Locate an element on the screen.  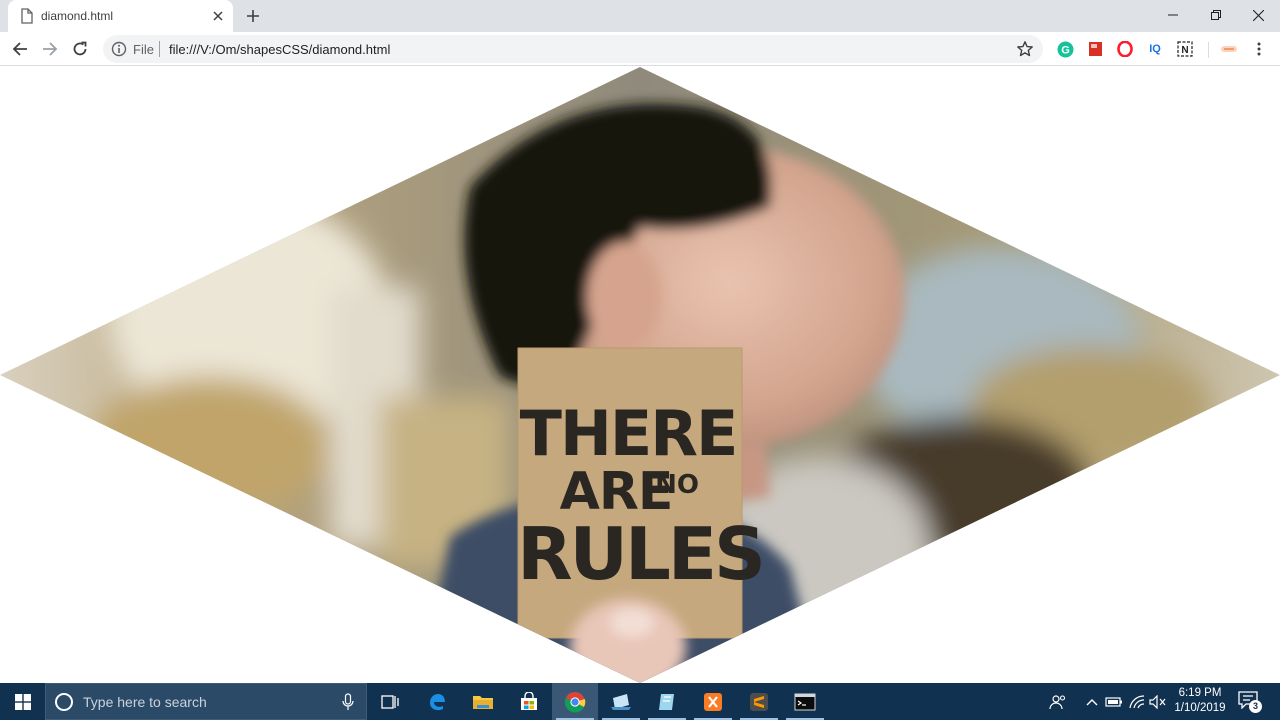
arrow-left-icon is located at coordinates (19, 49).